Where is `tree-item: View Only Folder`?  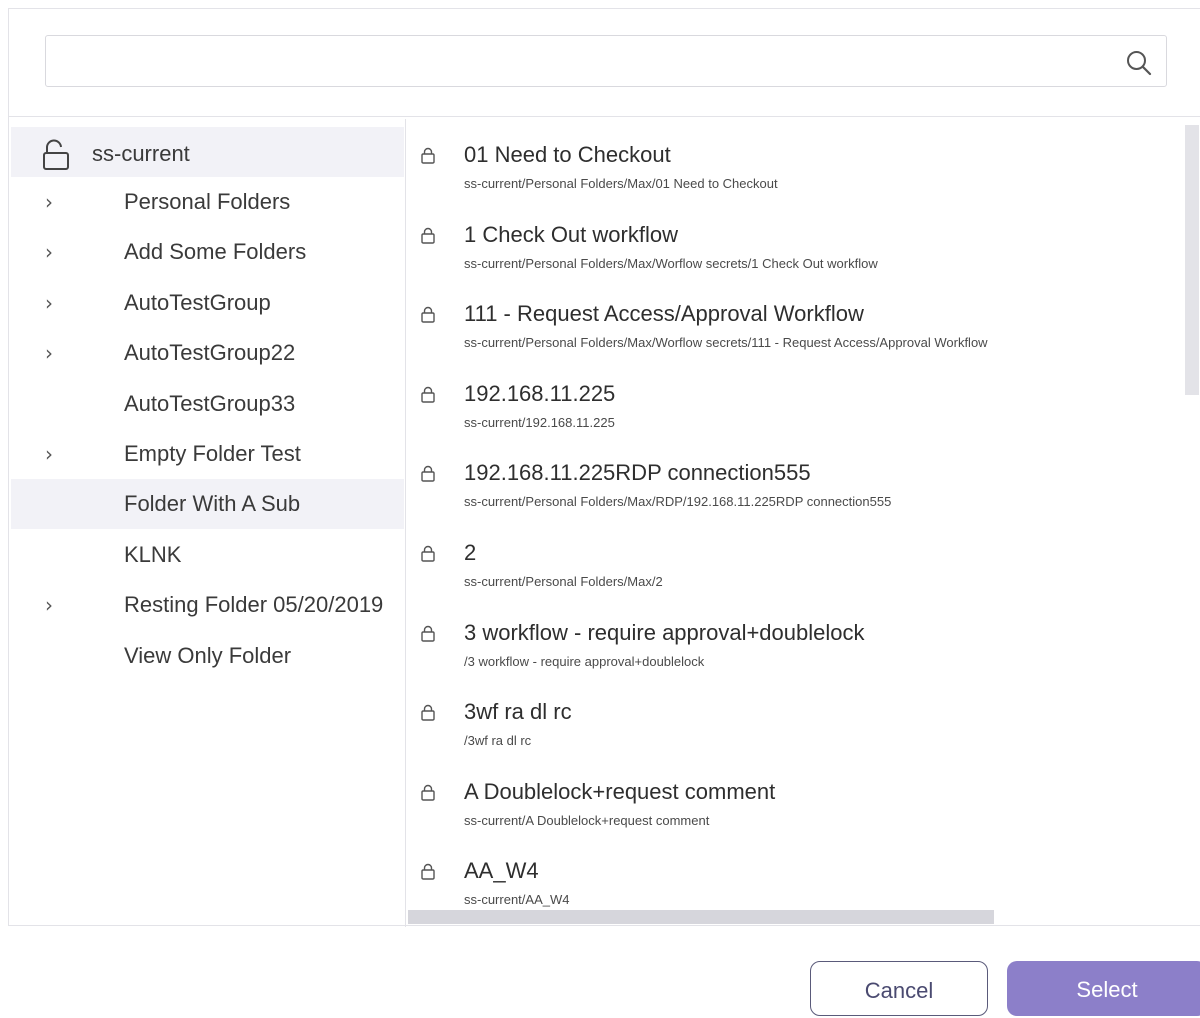
tree-item: View Only Folder is located at coordinates (207, 656).